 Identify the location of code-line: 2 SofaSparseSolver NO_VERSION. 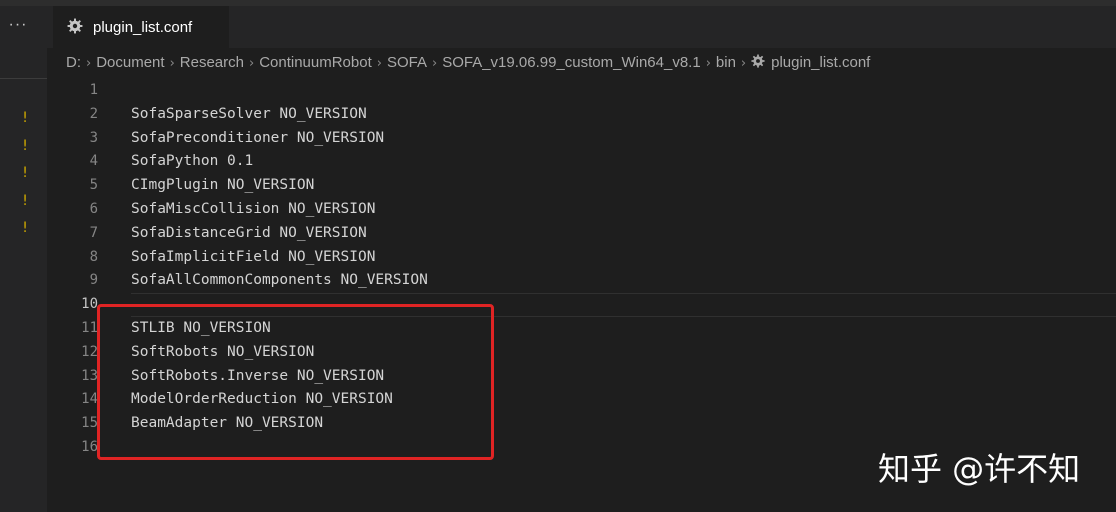
(581, 114).